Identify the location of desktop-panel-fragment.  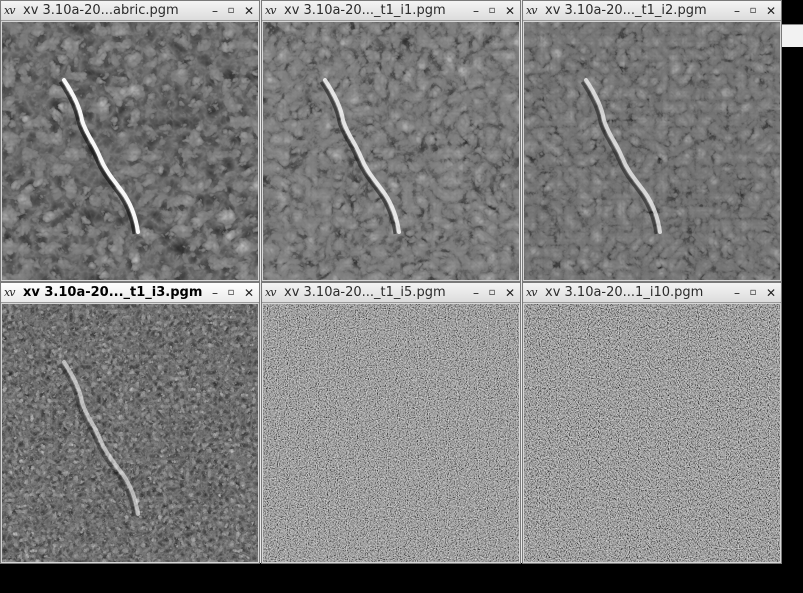
(792, 35).